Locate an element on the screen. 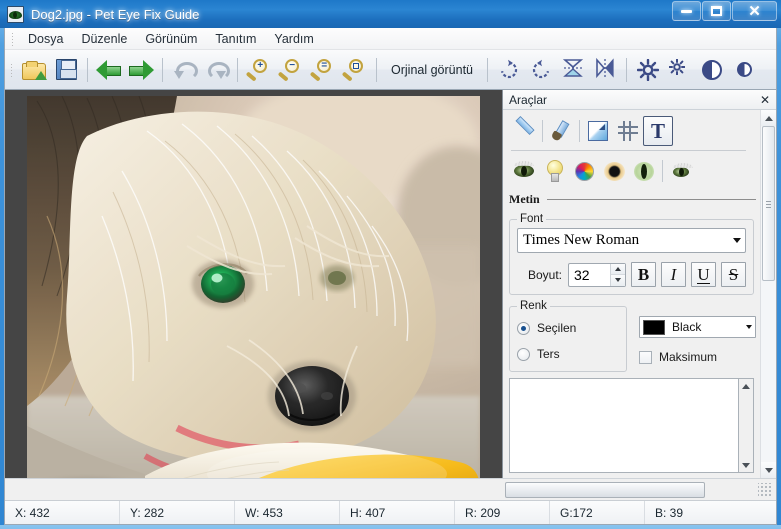 This screenshot has width=781, height=529. zoom-in-icon: + is located at coordinates (258, 70).